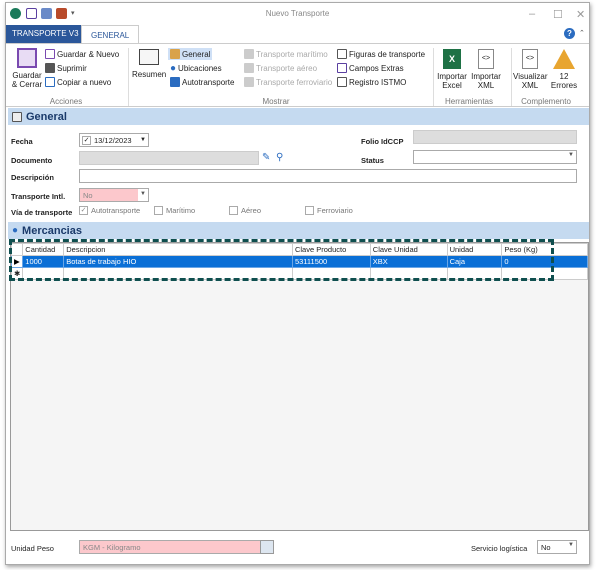  Describe the element at coordinates (371, 82) in the screenshot. I see `registro-istmo-button: Registro ISTMO` at that location.